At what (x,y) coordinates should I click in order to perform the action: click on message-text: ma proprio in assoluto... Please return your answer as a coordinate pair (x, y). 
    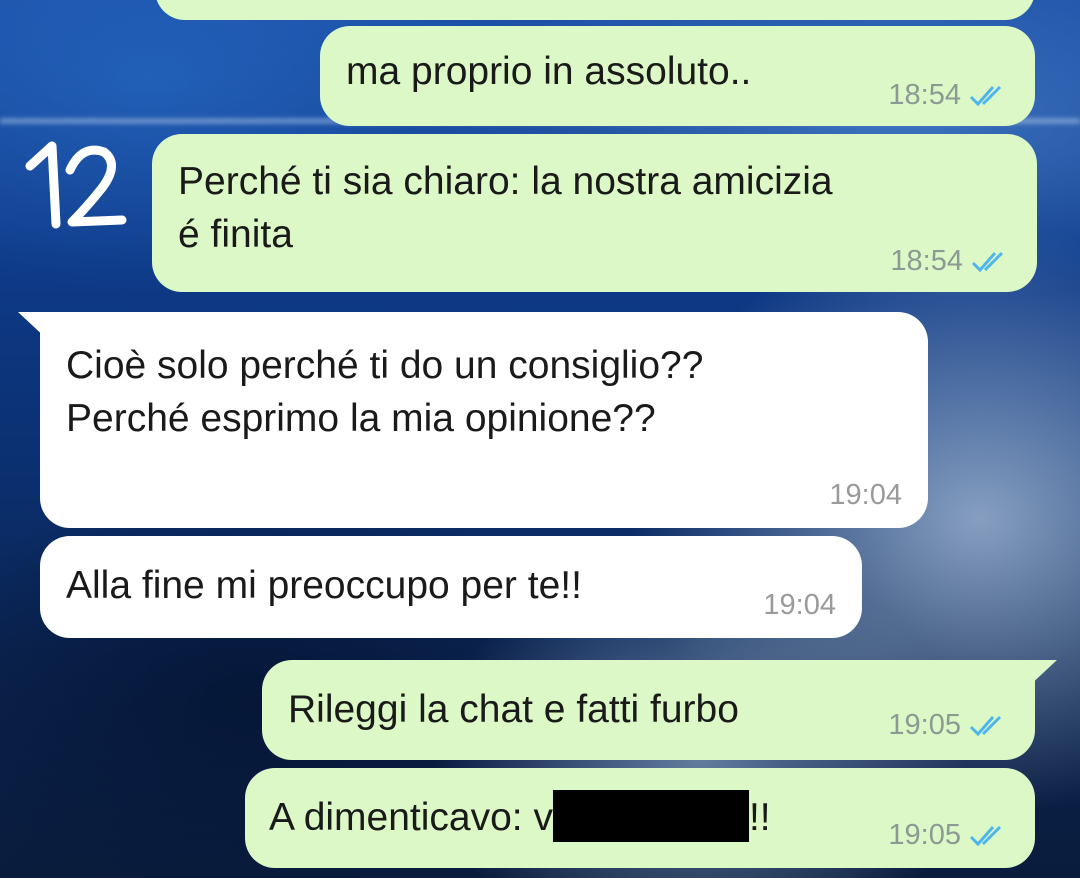
    Looking at the image, I should click on (549, 71).